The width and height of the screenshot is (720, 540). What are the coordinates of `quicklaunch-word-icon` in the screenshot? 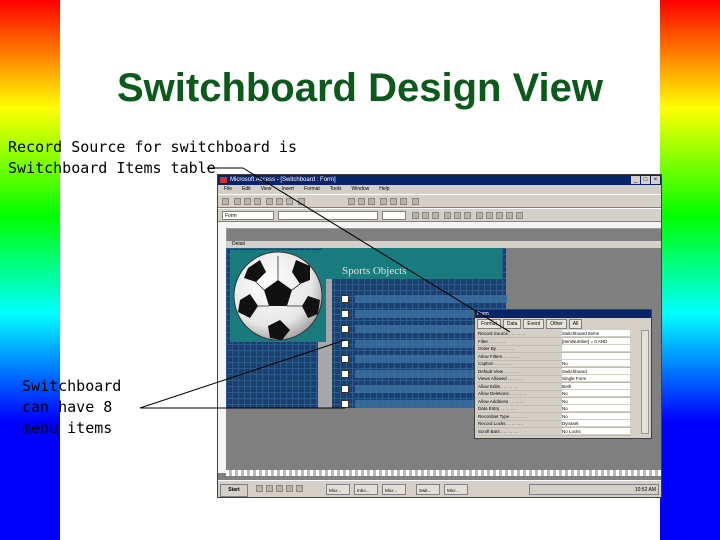 It's located at (289, 488).